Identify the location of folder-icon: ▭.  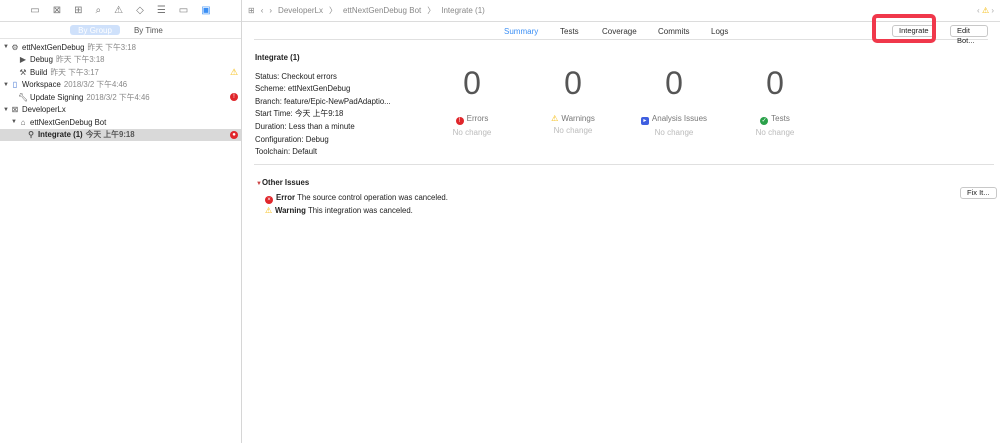
(34, 10).